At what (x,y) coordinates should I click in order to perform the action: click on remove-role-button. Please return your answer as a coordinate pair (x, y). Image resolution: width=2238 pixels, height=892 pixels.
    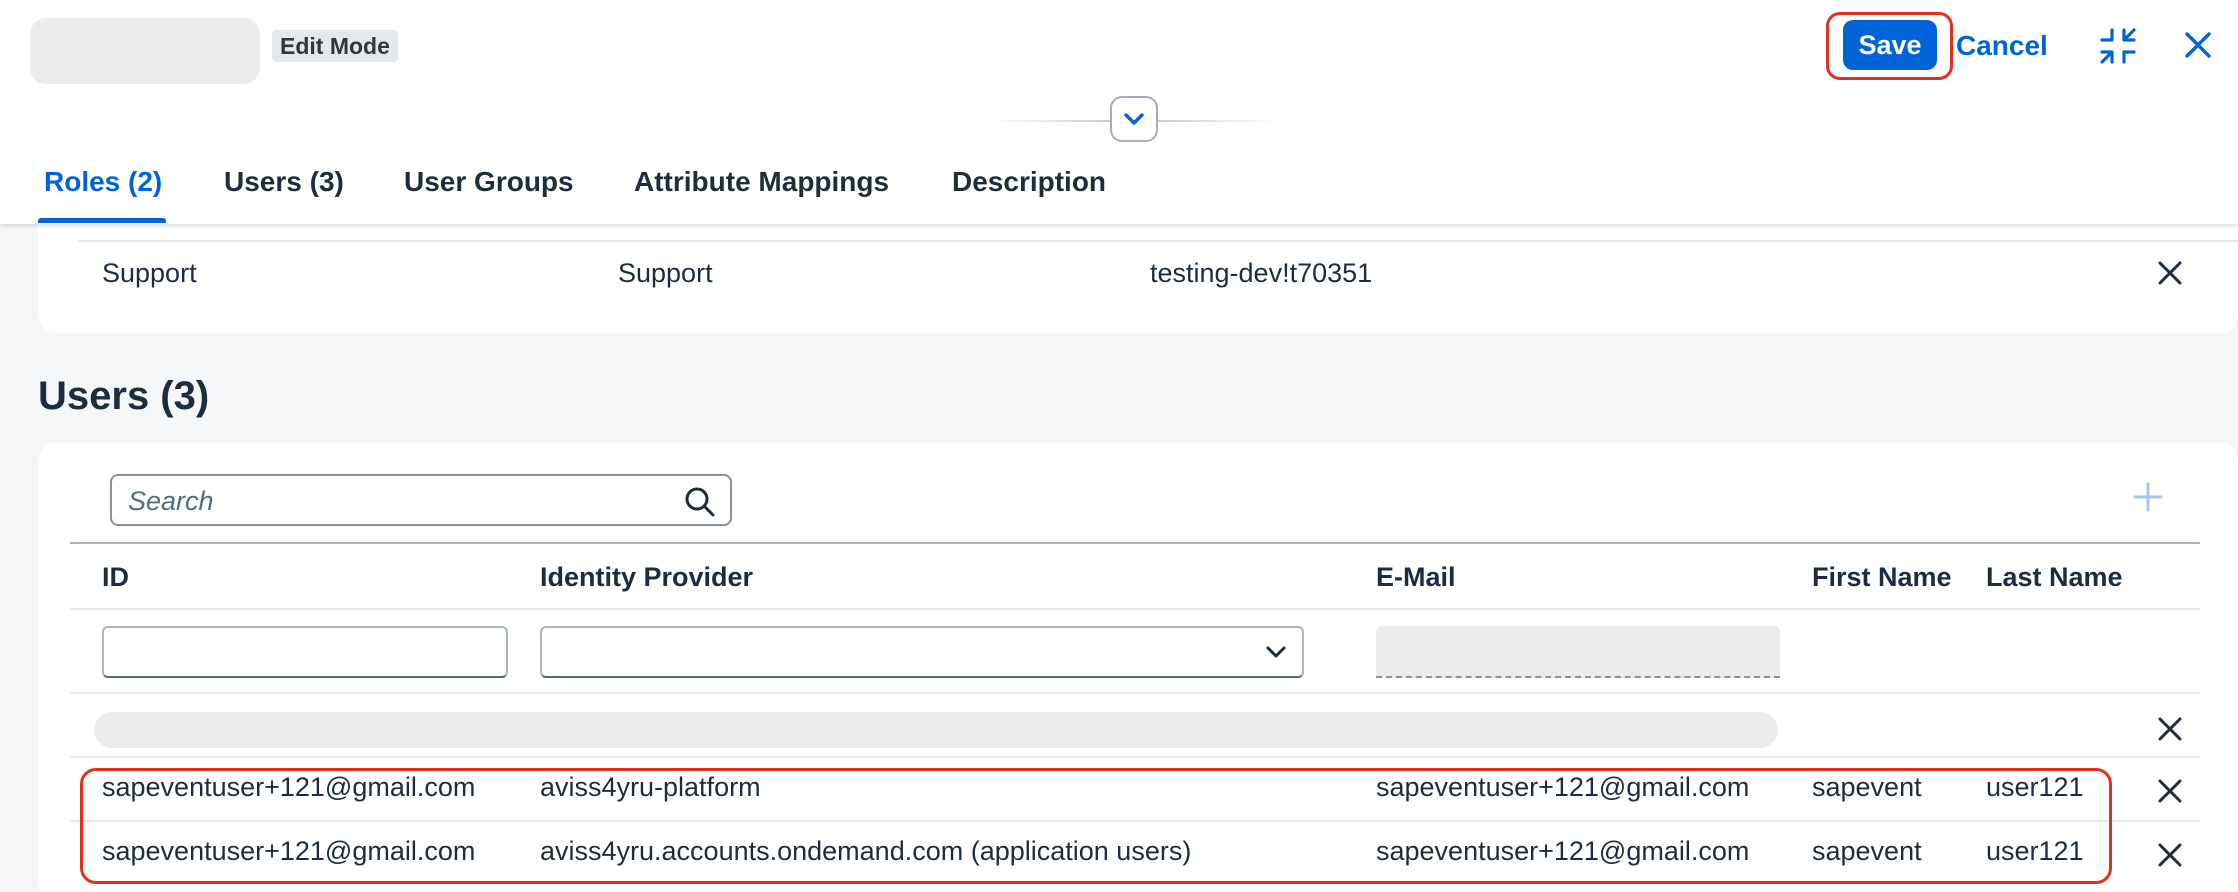
    Looking at the image, I should click on (2170, 274).